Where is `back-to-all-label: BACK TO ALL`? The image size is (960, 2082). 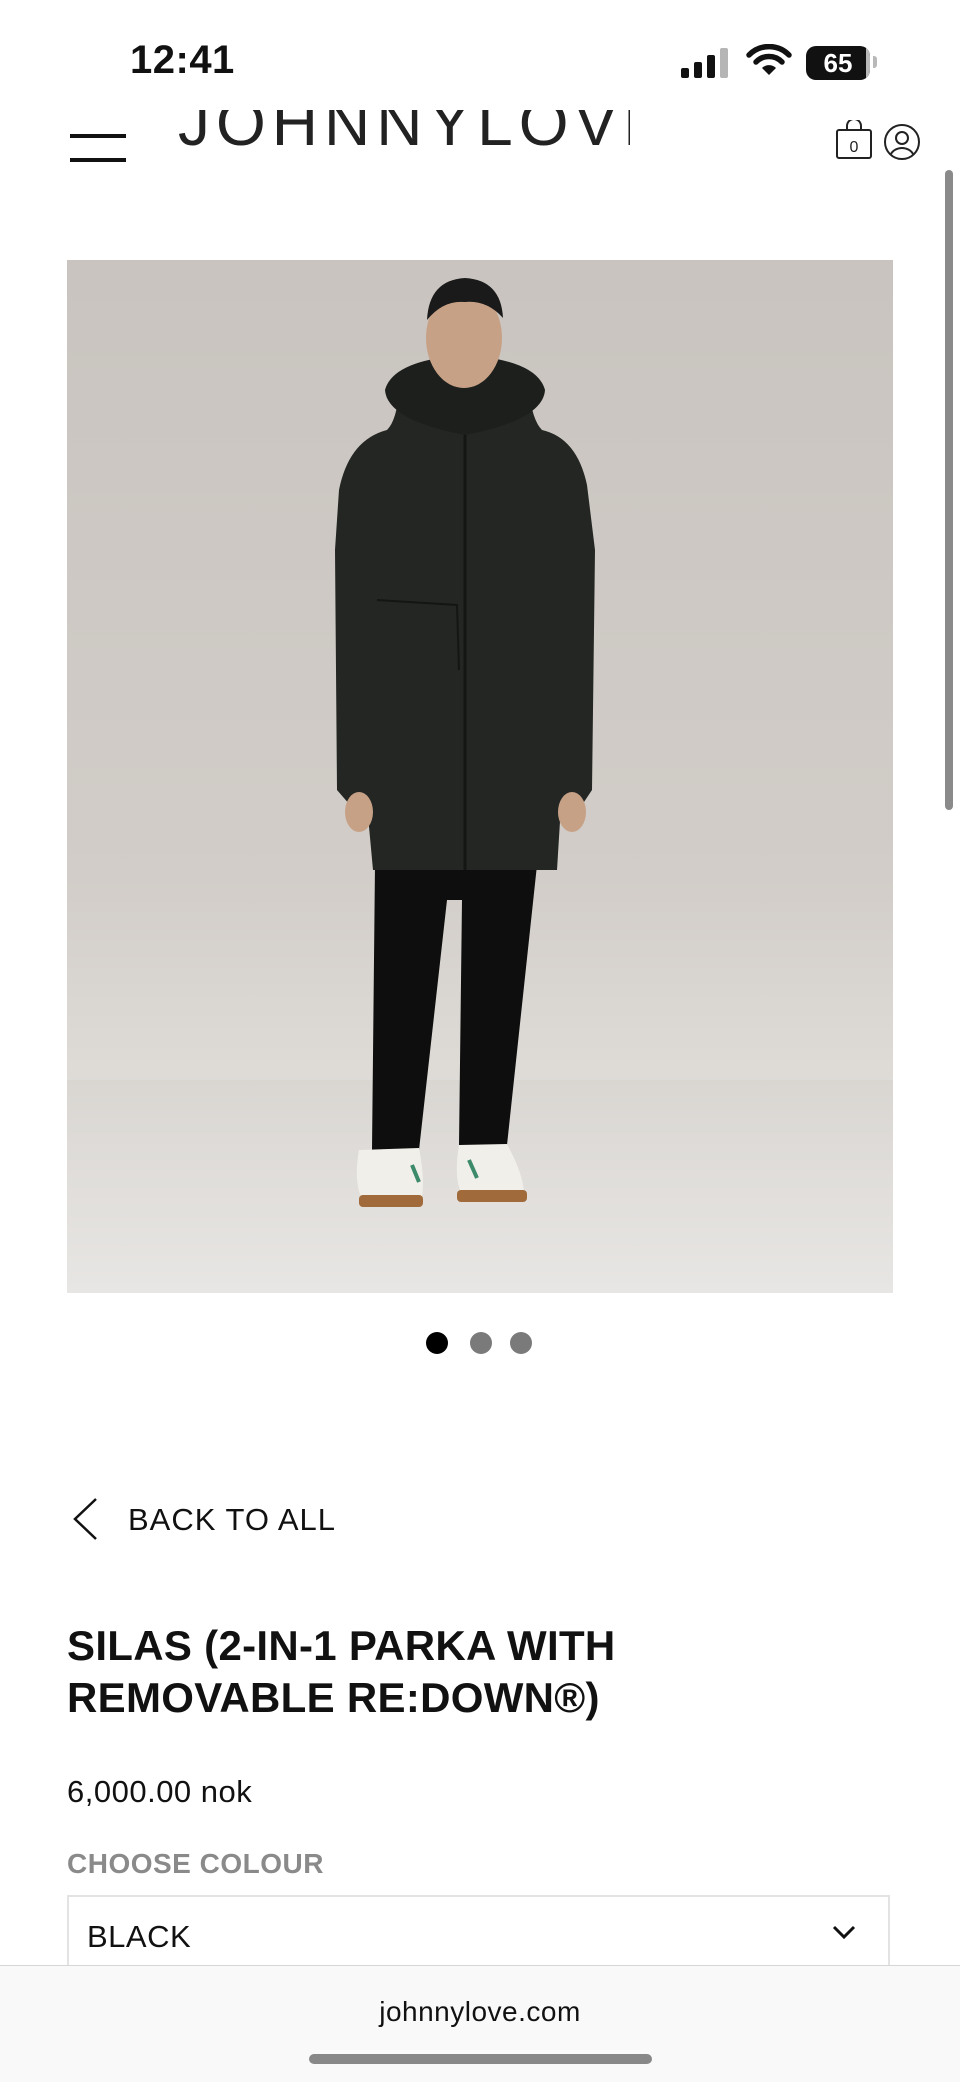
back-to-all-label: BACK TO ALL is located at coordinates (232, 1519).